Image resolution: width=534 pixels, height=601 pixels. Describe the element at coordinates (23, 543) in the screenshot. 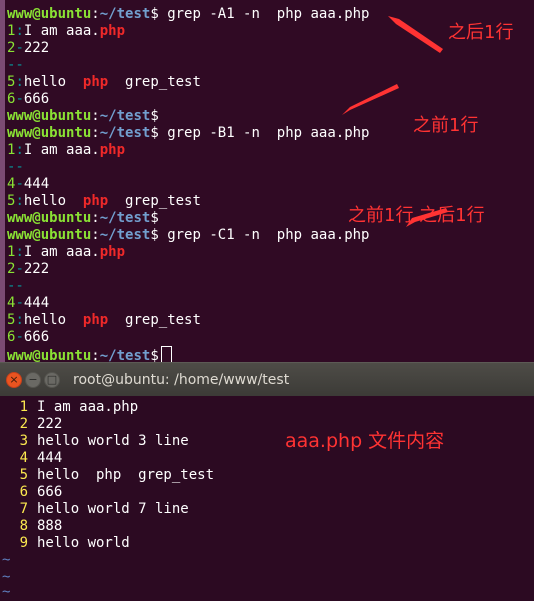

I see `line-number: 9` at that location.